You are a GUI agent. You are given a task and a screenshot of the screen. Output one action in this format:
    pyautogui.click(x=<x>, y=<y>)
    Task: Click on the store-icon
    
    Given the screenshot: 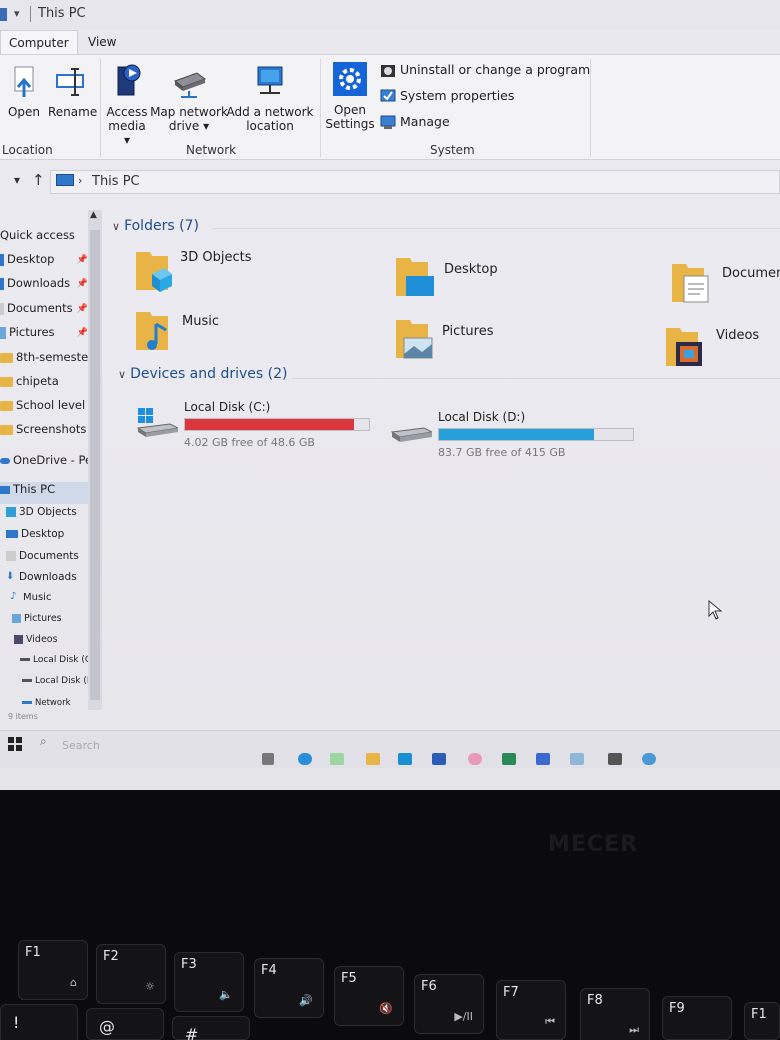 What is the action you would take?
    pyautogui.click(x=405, y=759)
    